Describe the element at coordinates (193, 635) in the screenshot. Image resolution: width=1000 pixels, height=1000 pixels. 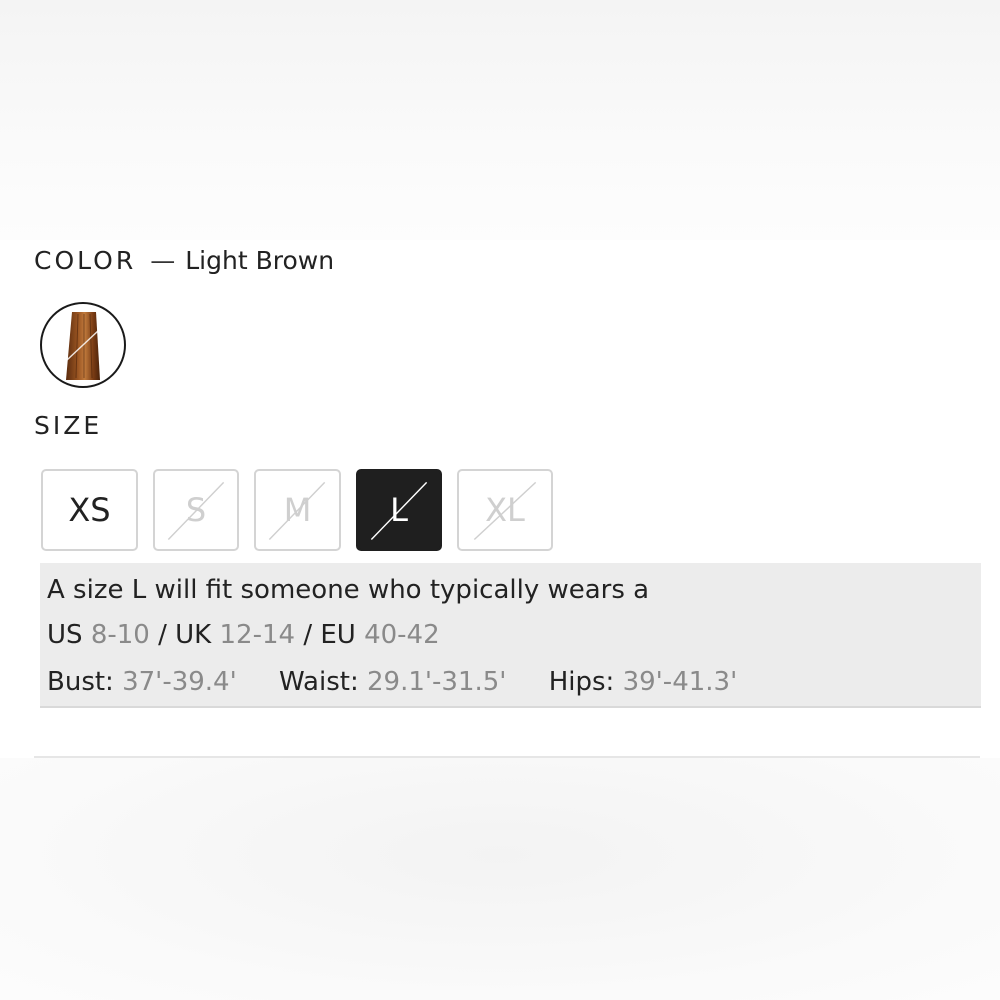
I see `uk-label: UK` at that location.